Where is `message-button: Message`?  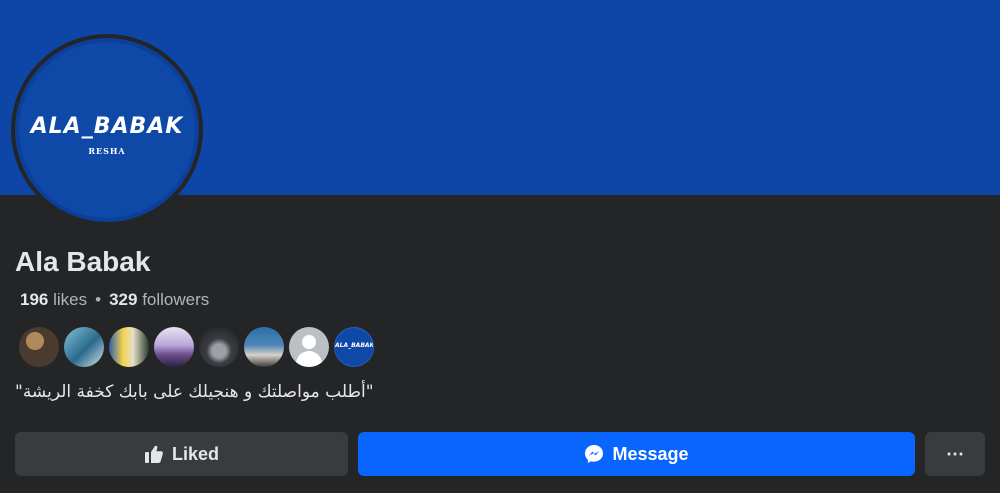 message-button: Message is located at coordinates (636, 454).